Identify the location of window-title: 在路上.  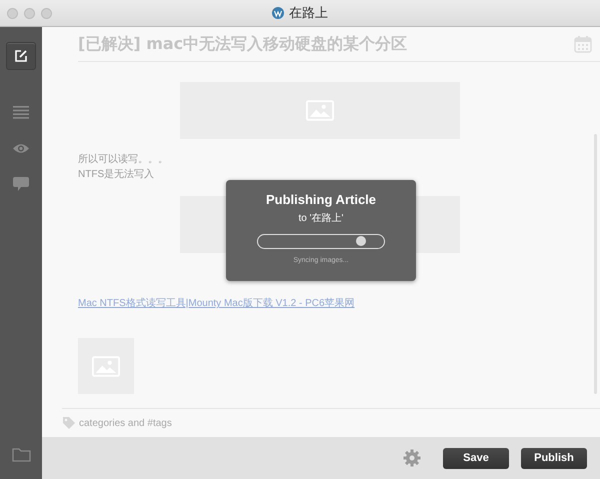
(308, 13).